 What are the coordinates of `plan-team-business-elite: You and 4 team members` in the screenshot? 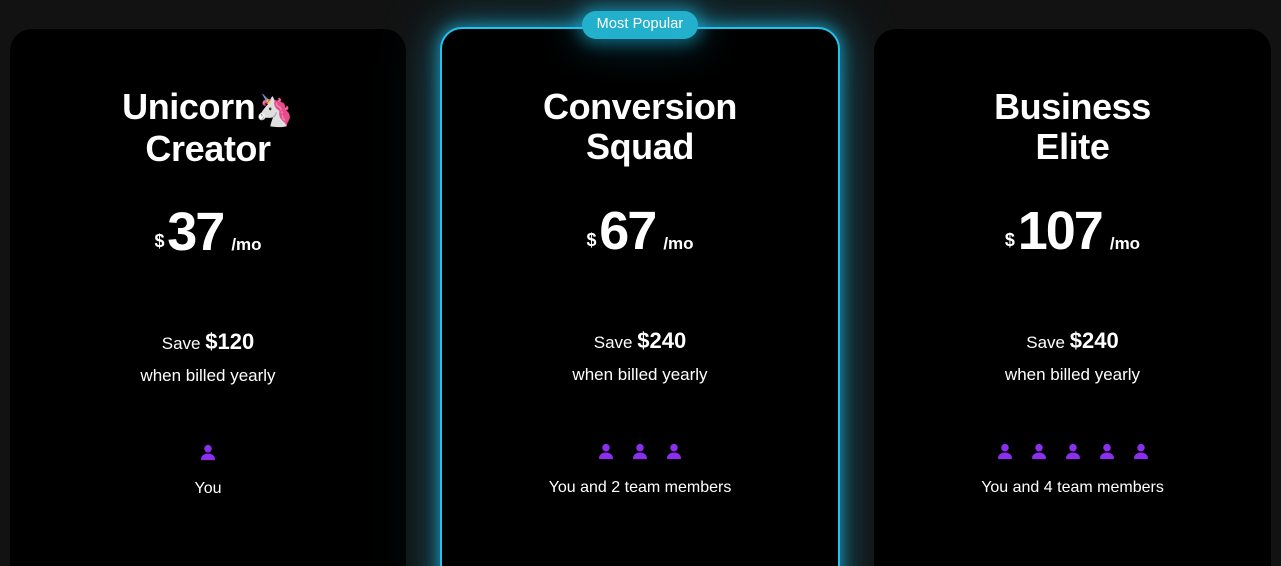 It's located at (1072, 468).